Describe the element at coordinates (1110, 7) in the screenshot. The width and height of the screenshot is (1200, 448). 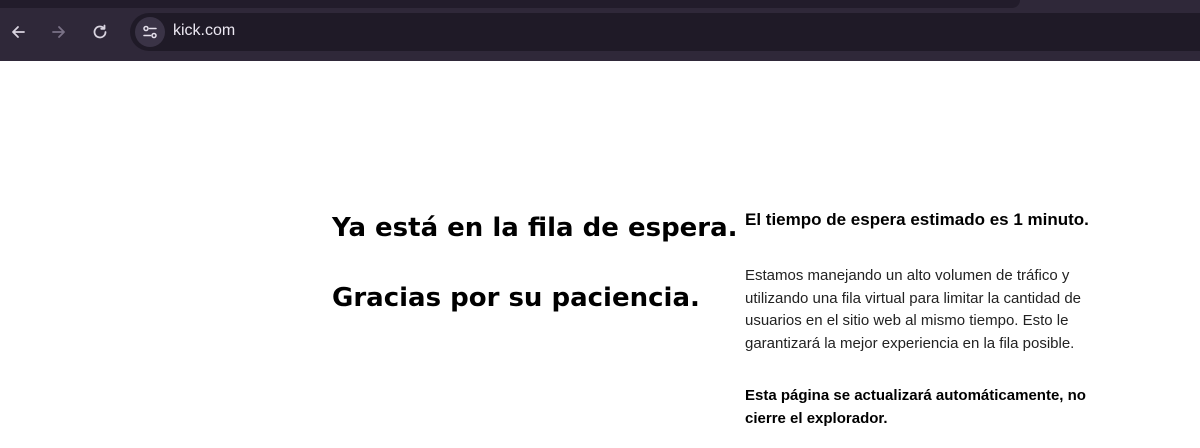
I see `tab-strip-right` at that location.